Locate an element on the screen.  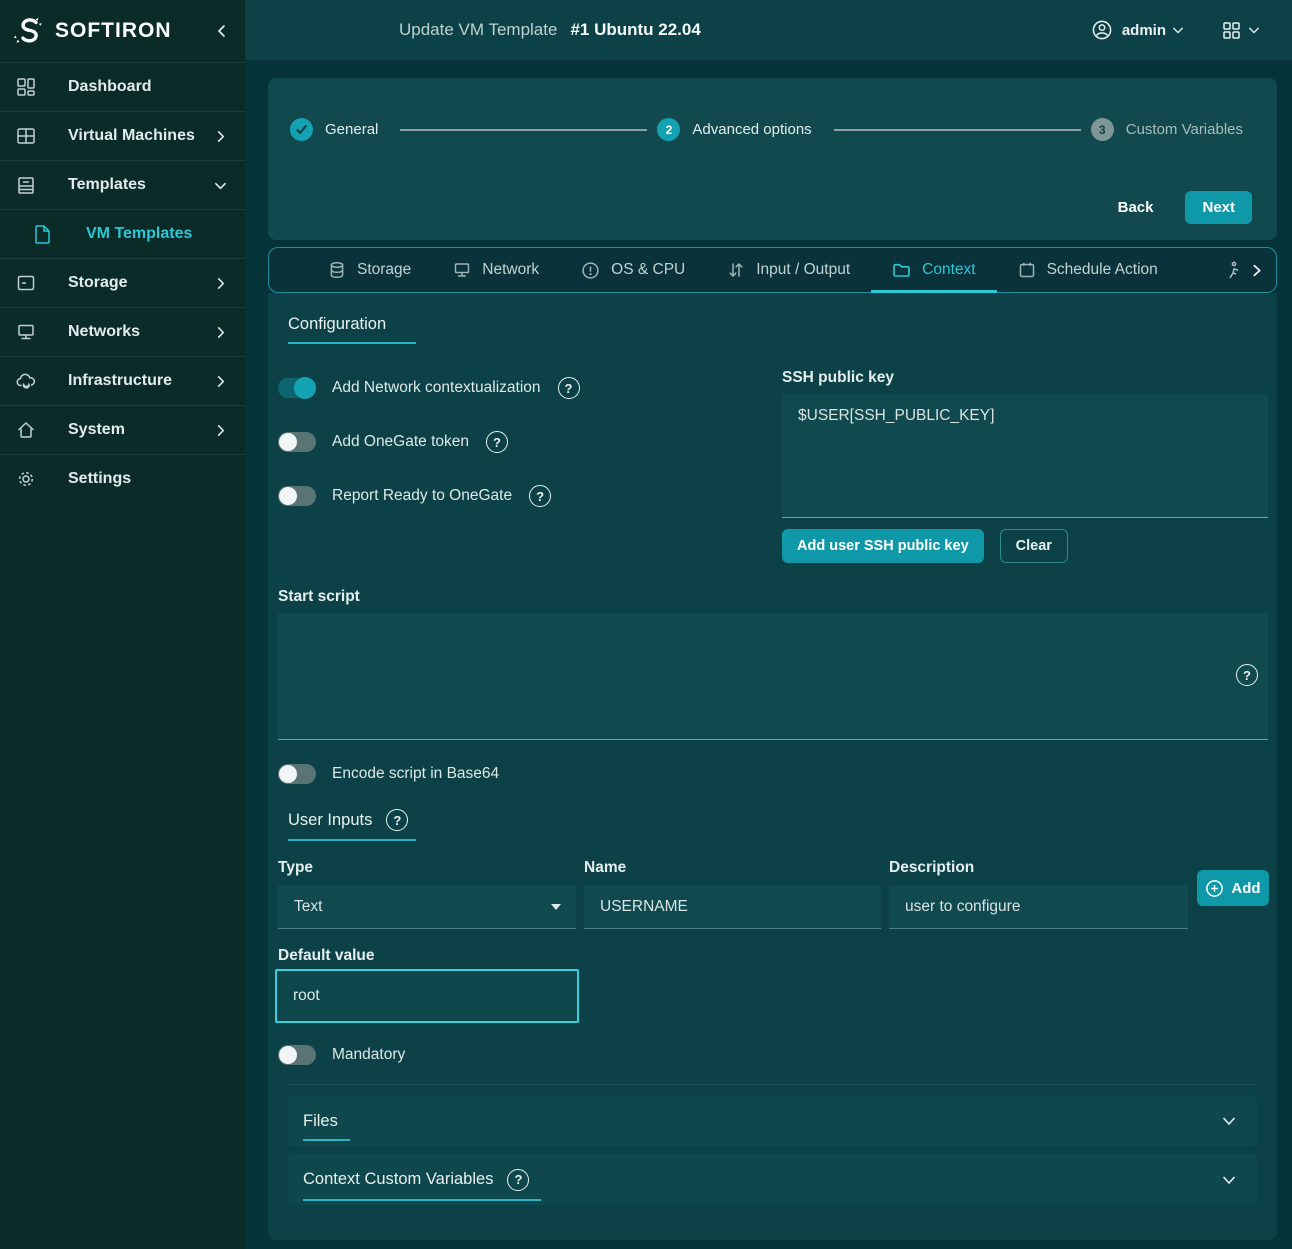
tab-network: Network is located at coordinates (496, 270).